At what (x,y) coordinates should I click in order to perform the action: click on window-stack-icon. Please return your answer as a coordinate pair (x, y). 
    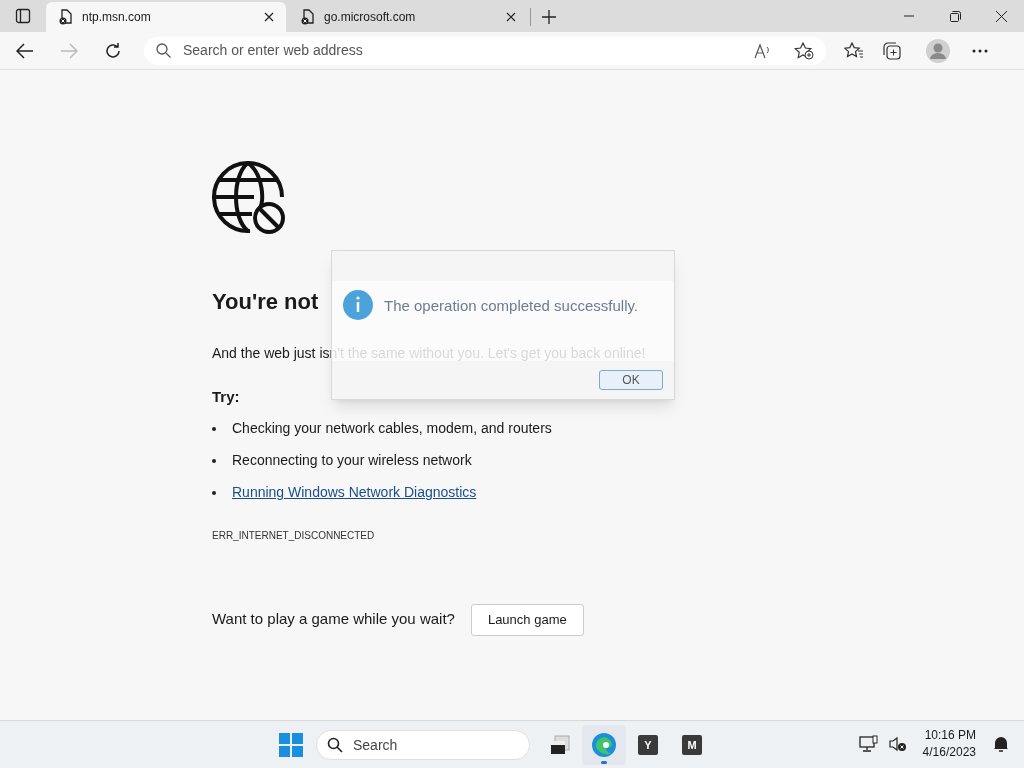
    Looking at the image, I should click on (560, 745).